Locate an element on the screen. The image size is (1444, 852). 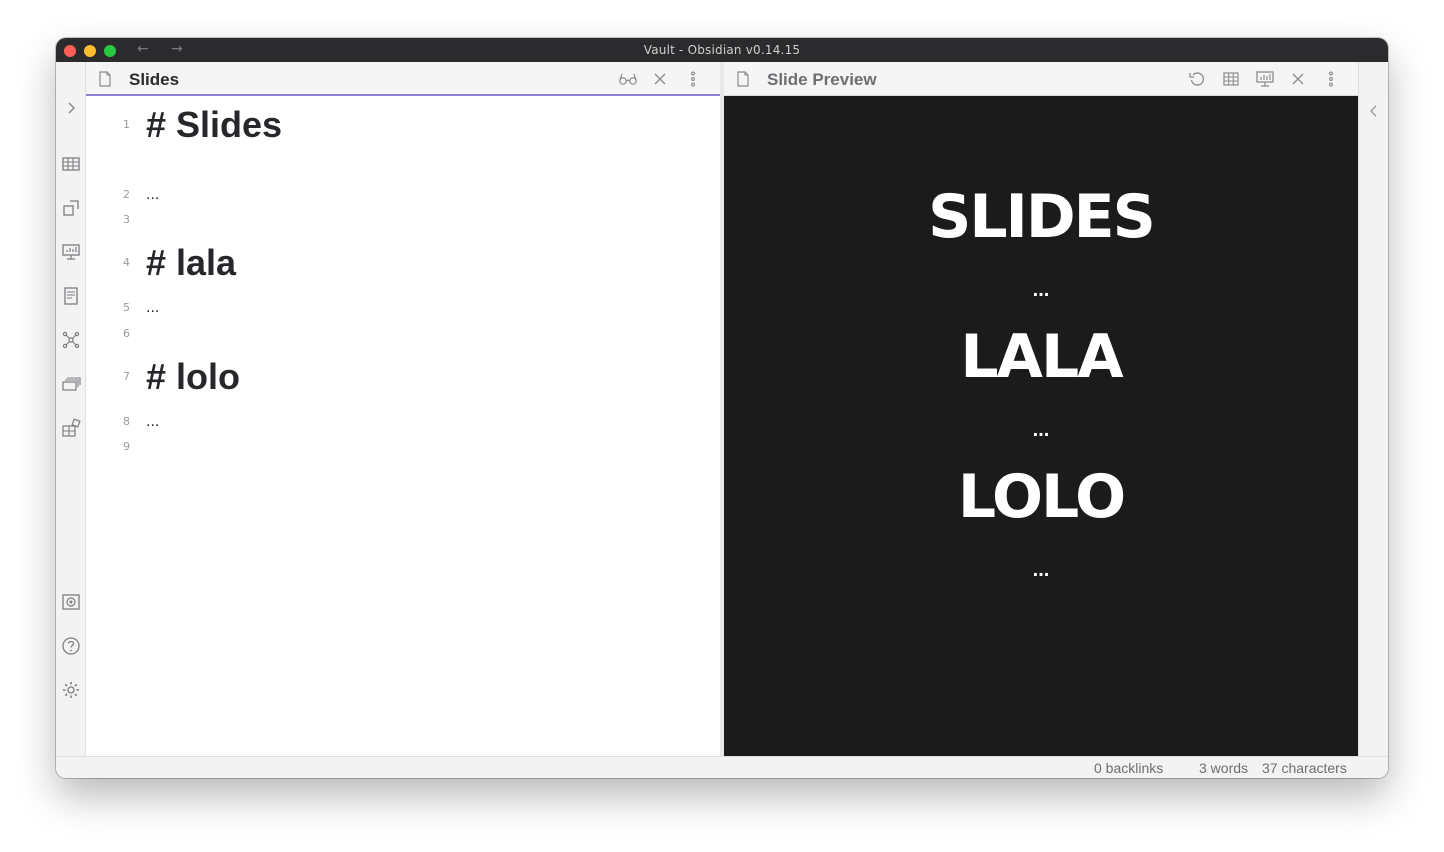
chevron-left-icon is located at coordinates (1374, 111).